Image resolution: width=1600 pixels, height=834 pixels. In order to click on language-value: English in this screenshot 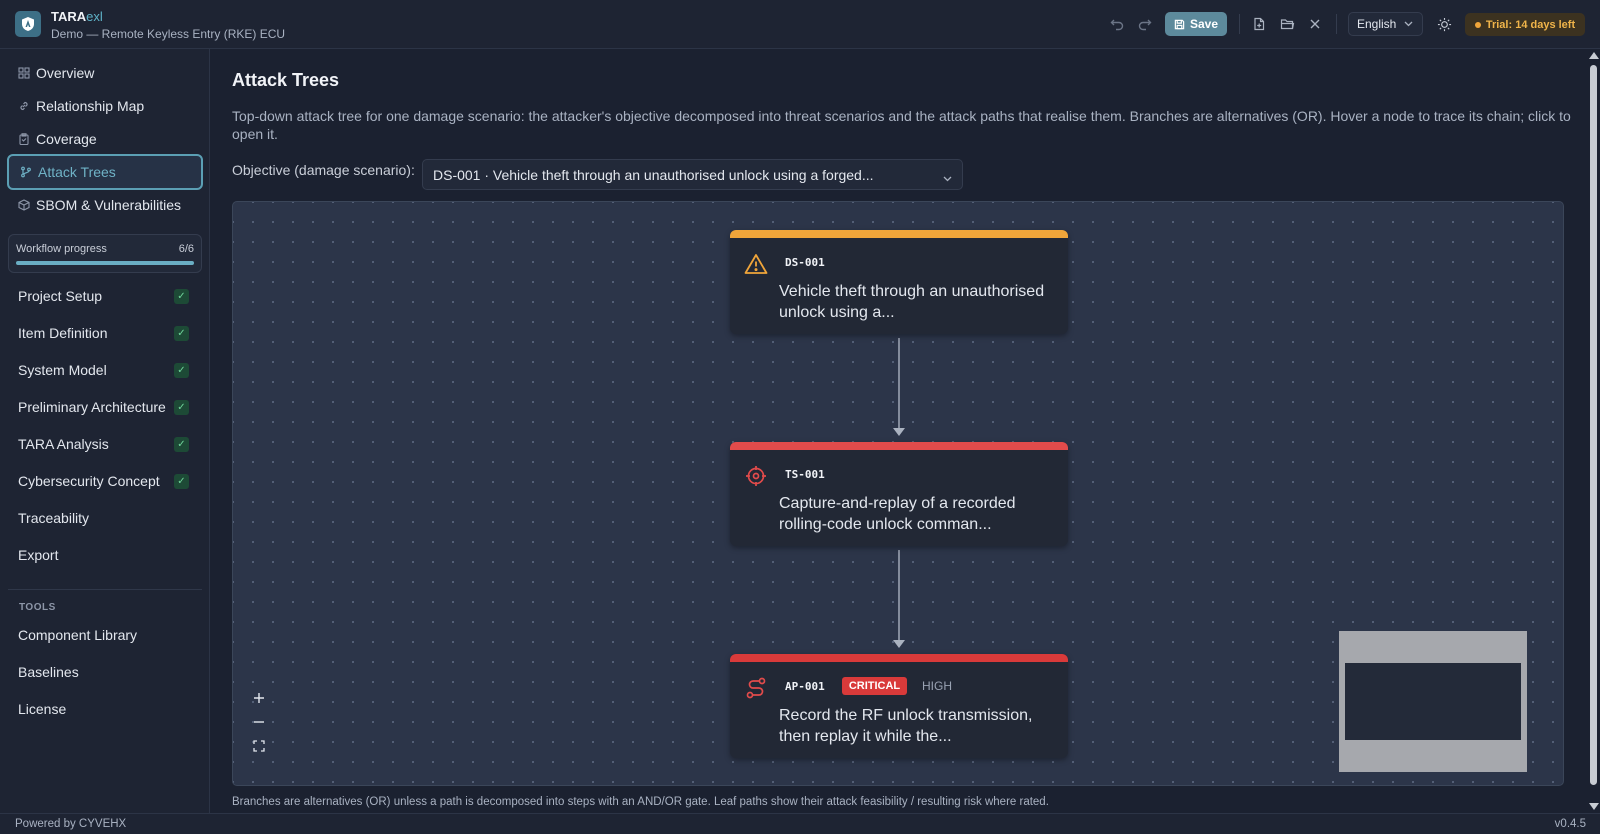, I will do `click(1377, 24)`.